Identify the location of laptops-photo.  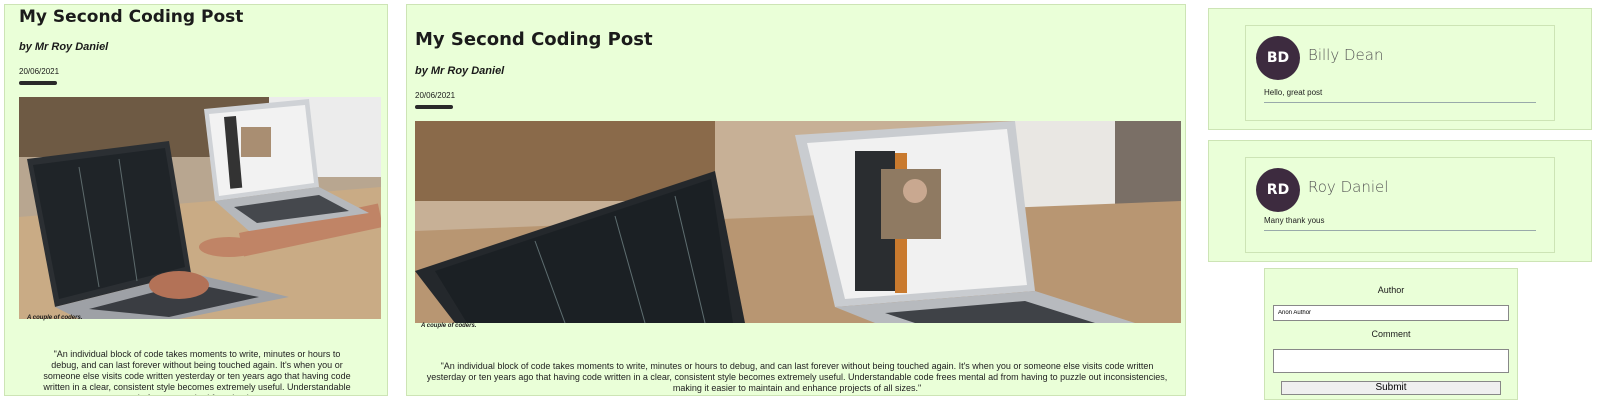
(200, 208).